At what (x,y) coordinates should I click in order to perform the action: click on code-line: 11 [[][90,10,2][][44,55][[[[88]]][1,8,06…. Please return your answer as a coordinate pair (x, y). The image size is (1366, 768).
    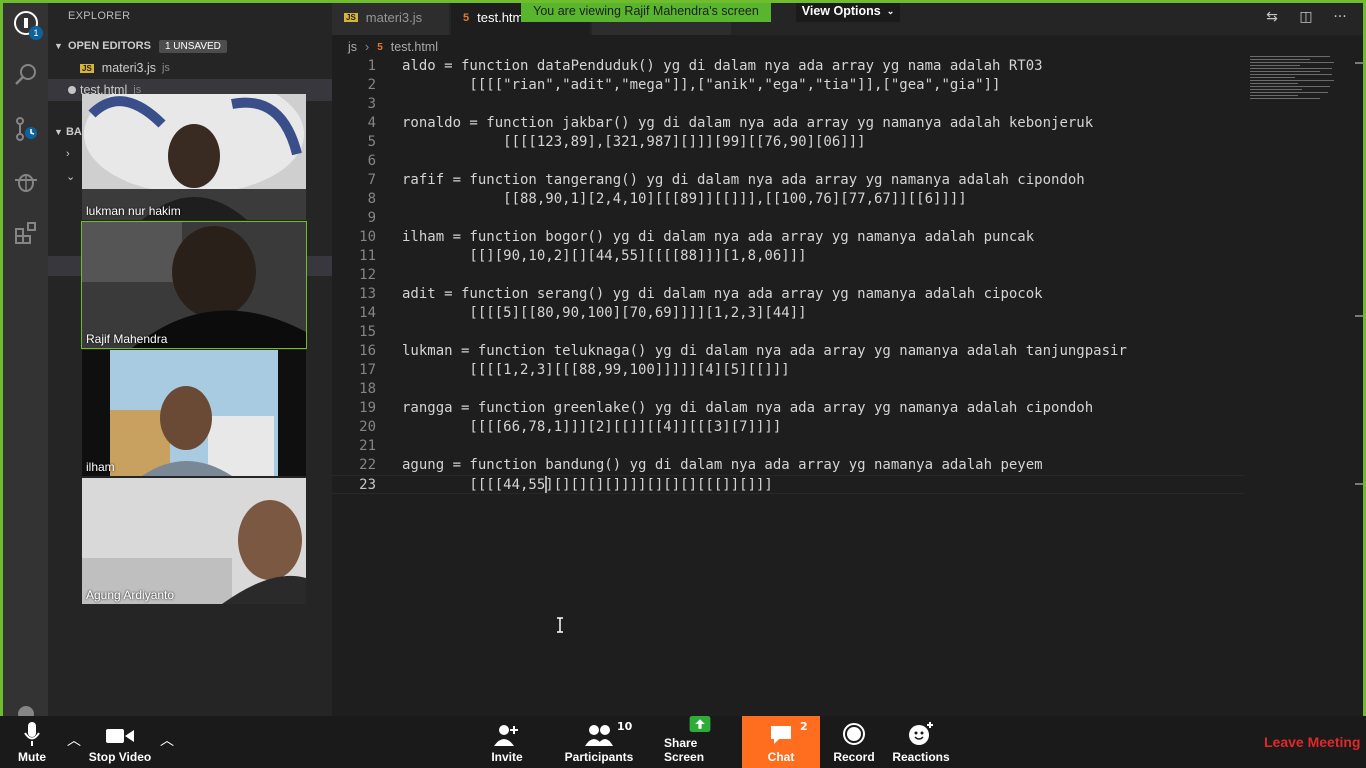
    Looking at the image, I should click on (788, 256).